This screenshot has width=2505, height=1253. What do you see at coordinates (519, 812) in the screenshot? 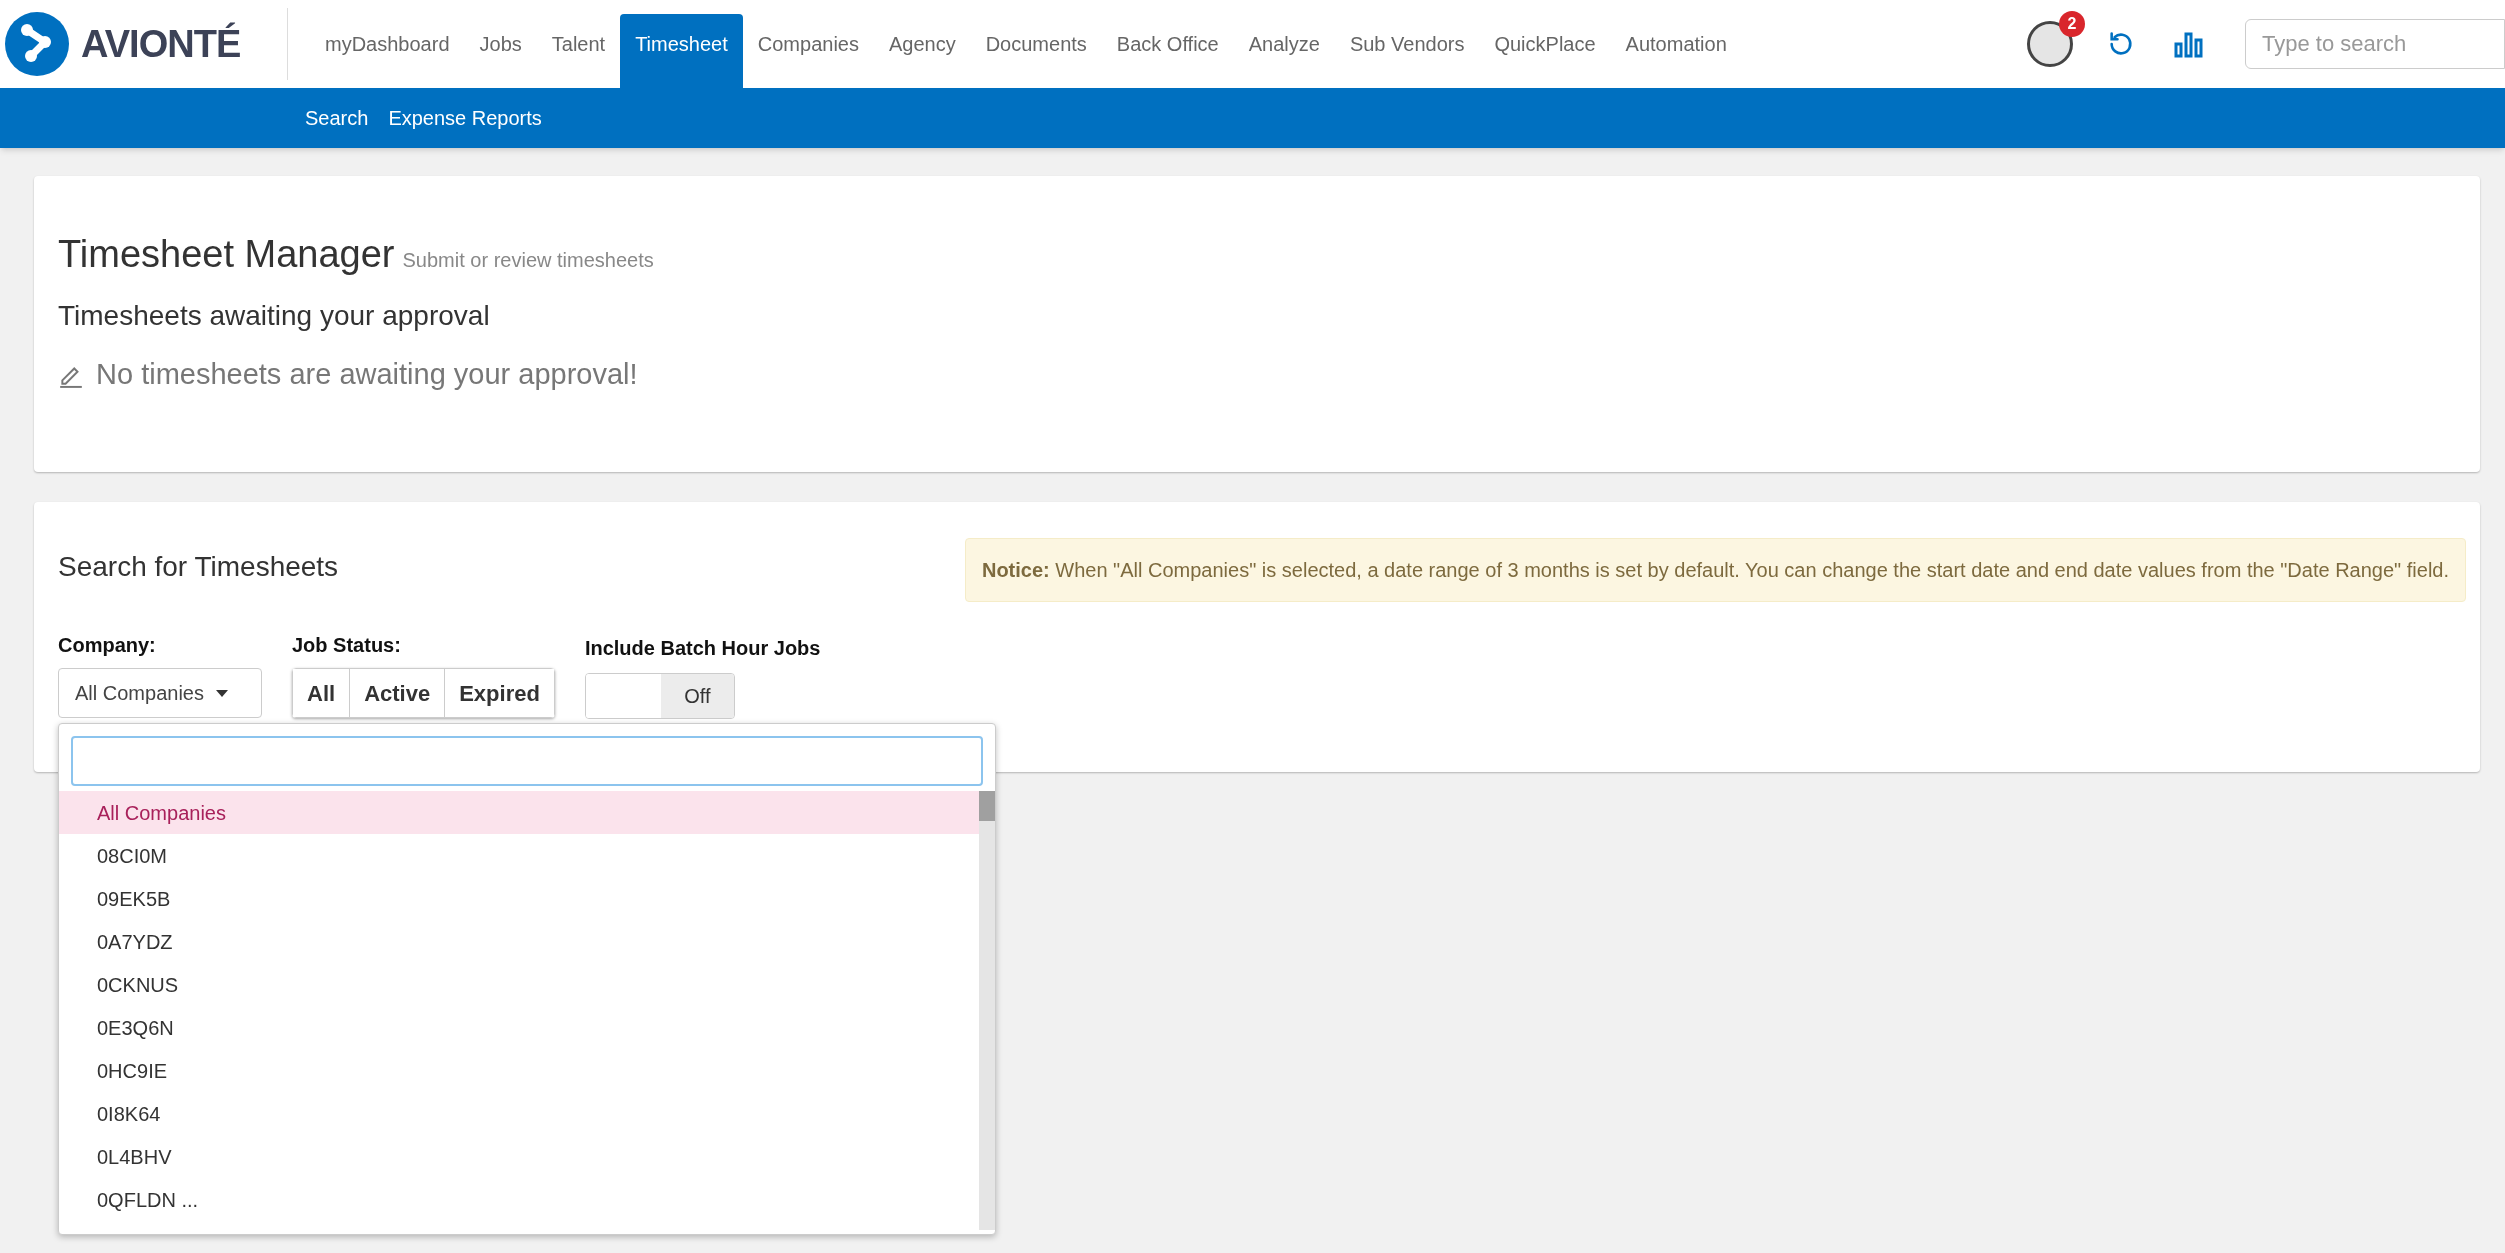
I see `dropdown-option: All Companies` at bounding box center [519, 812].